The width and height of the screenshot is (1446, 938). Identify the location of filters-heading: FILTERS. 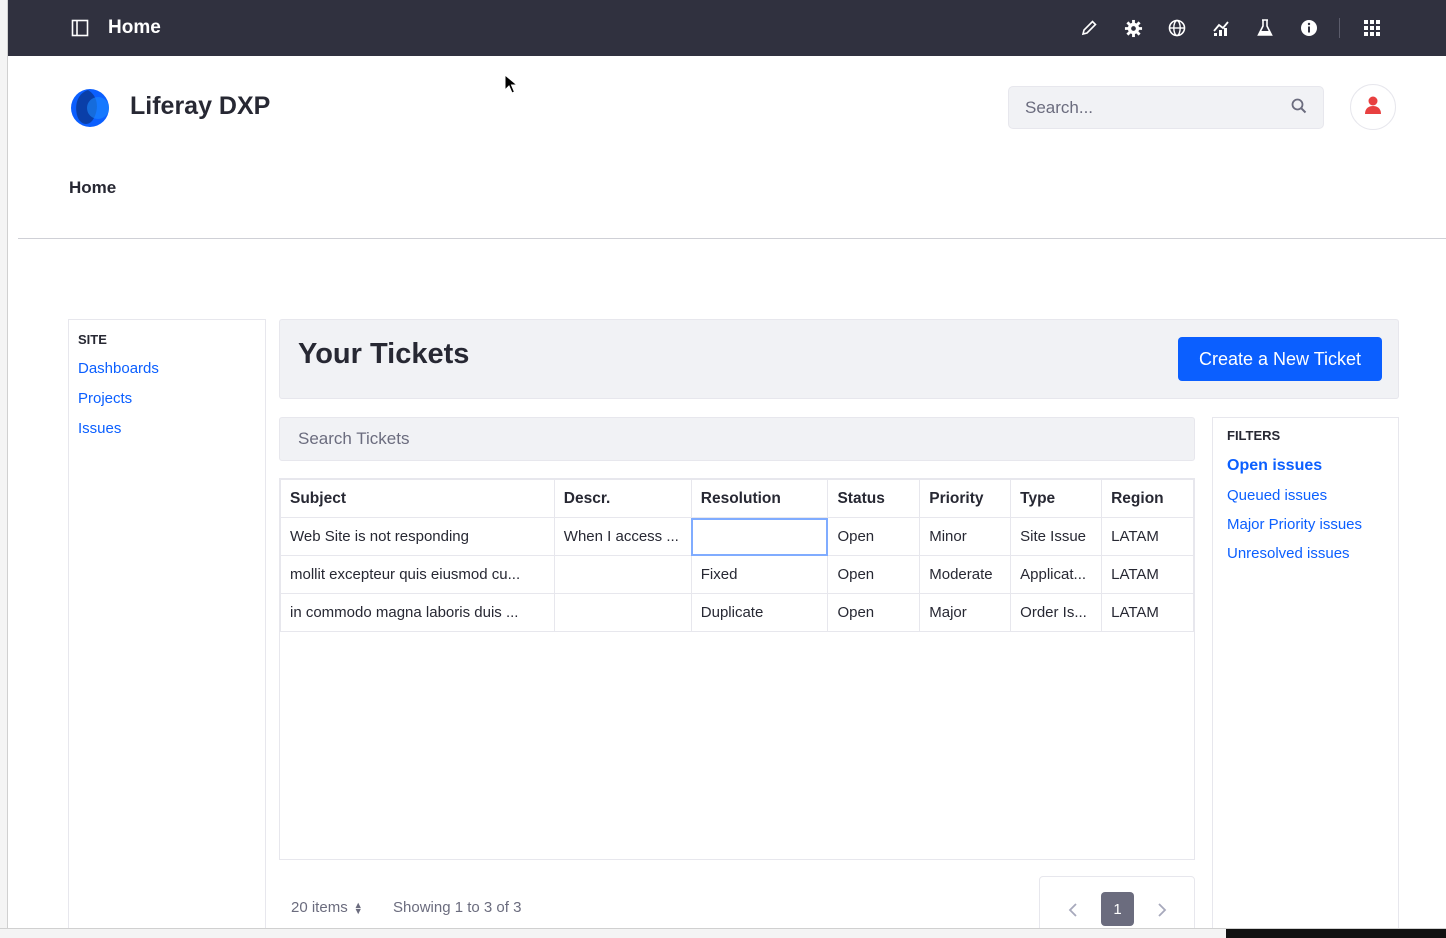
(1254, 435).